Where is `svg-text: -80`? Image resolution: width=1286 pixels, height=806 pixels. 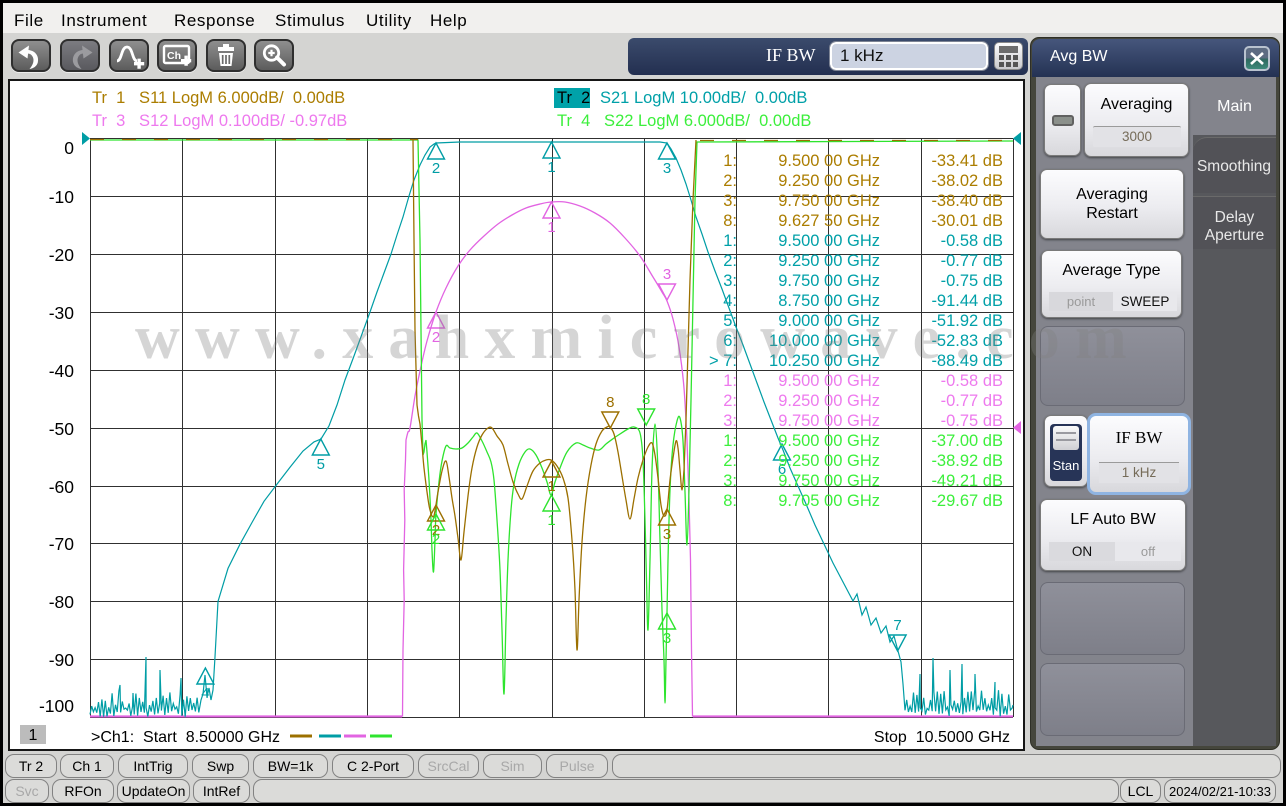 svg-text: -80 is located at coordinates (62, 602).